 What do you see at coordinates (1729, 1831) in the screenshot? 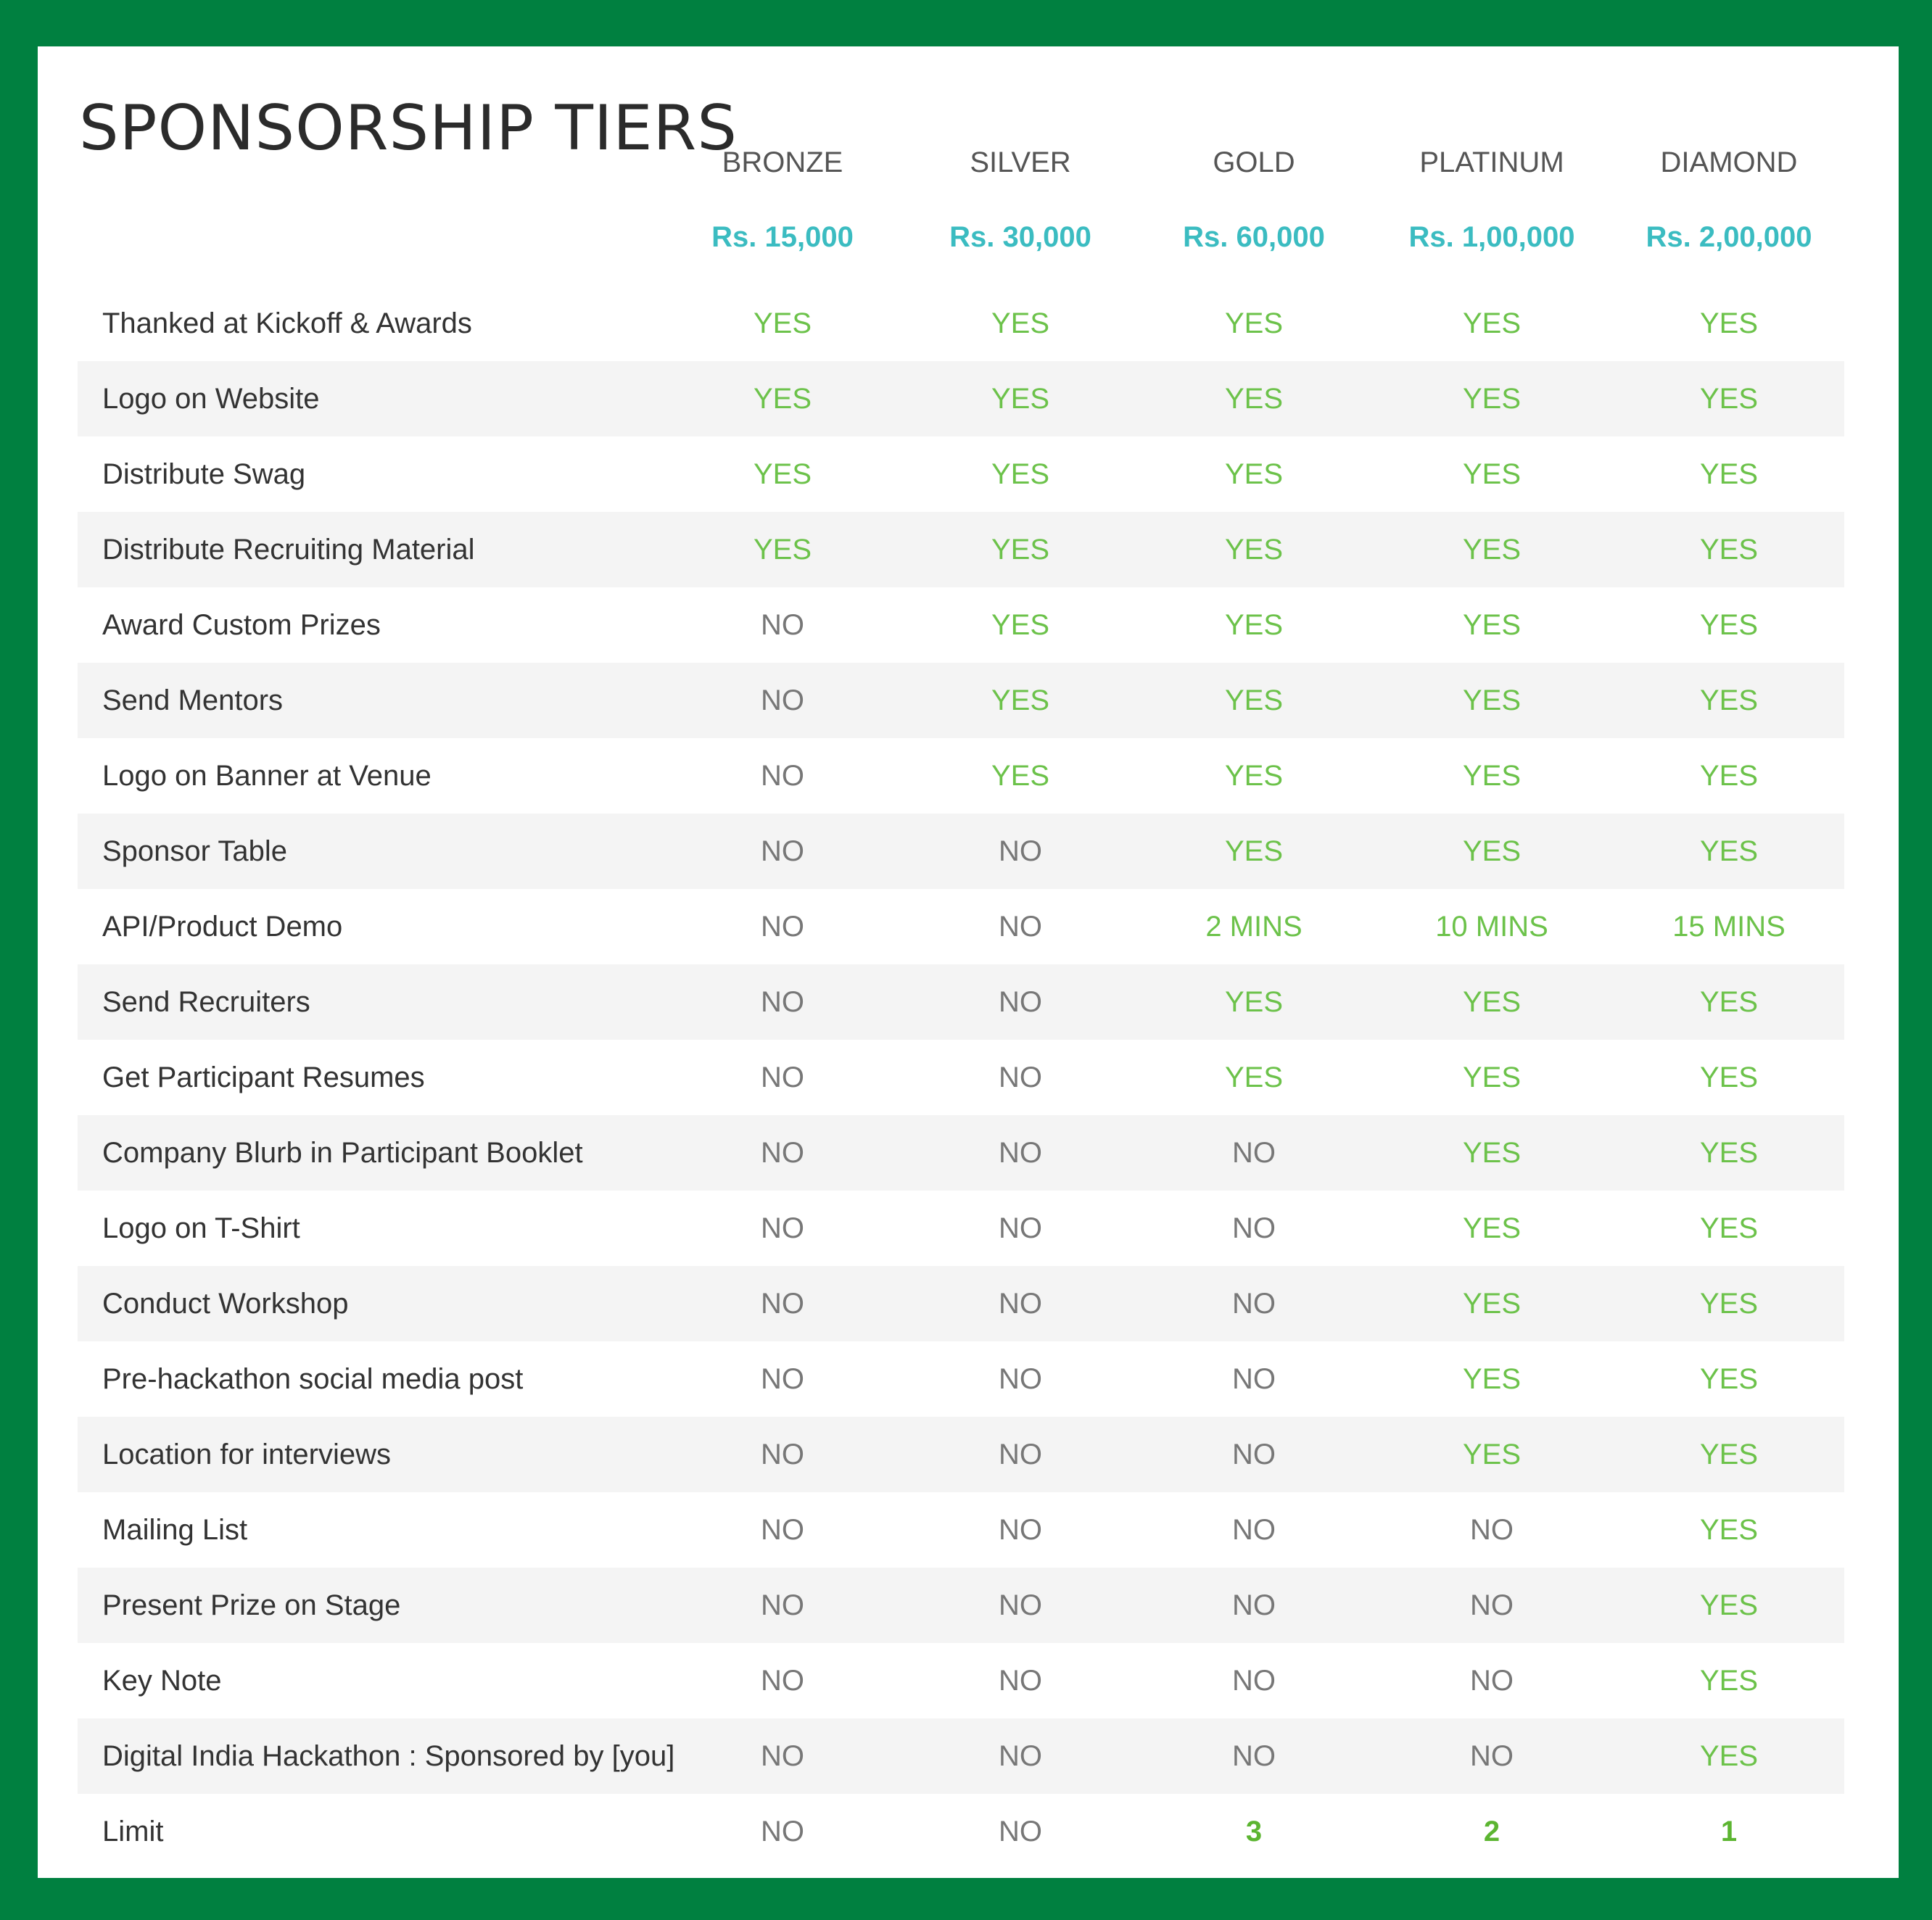
I see `tier-value-cell: 1` at bounding box center [1729, 1831].